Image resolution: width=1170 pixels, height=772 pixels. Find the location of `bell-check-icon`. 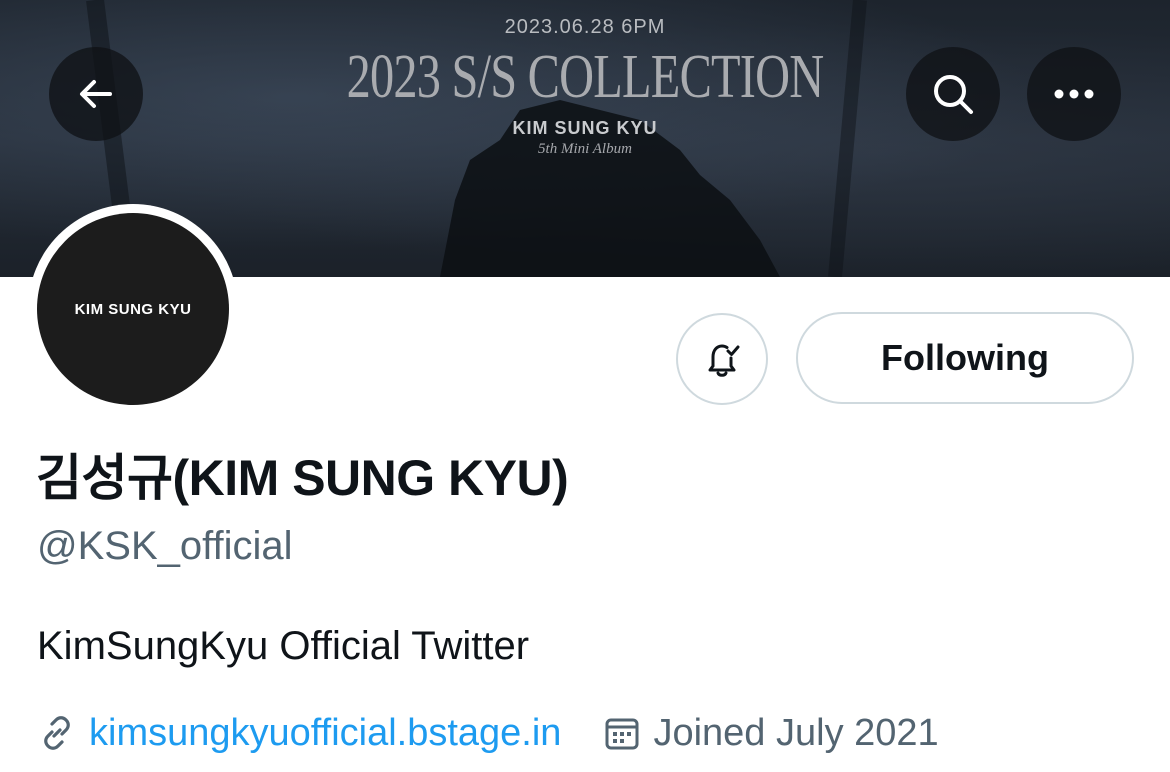

bell-check-icon is located at coordinates (724, 360).